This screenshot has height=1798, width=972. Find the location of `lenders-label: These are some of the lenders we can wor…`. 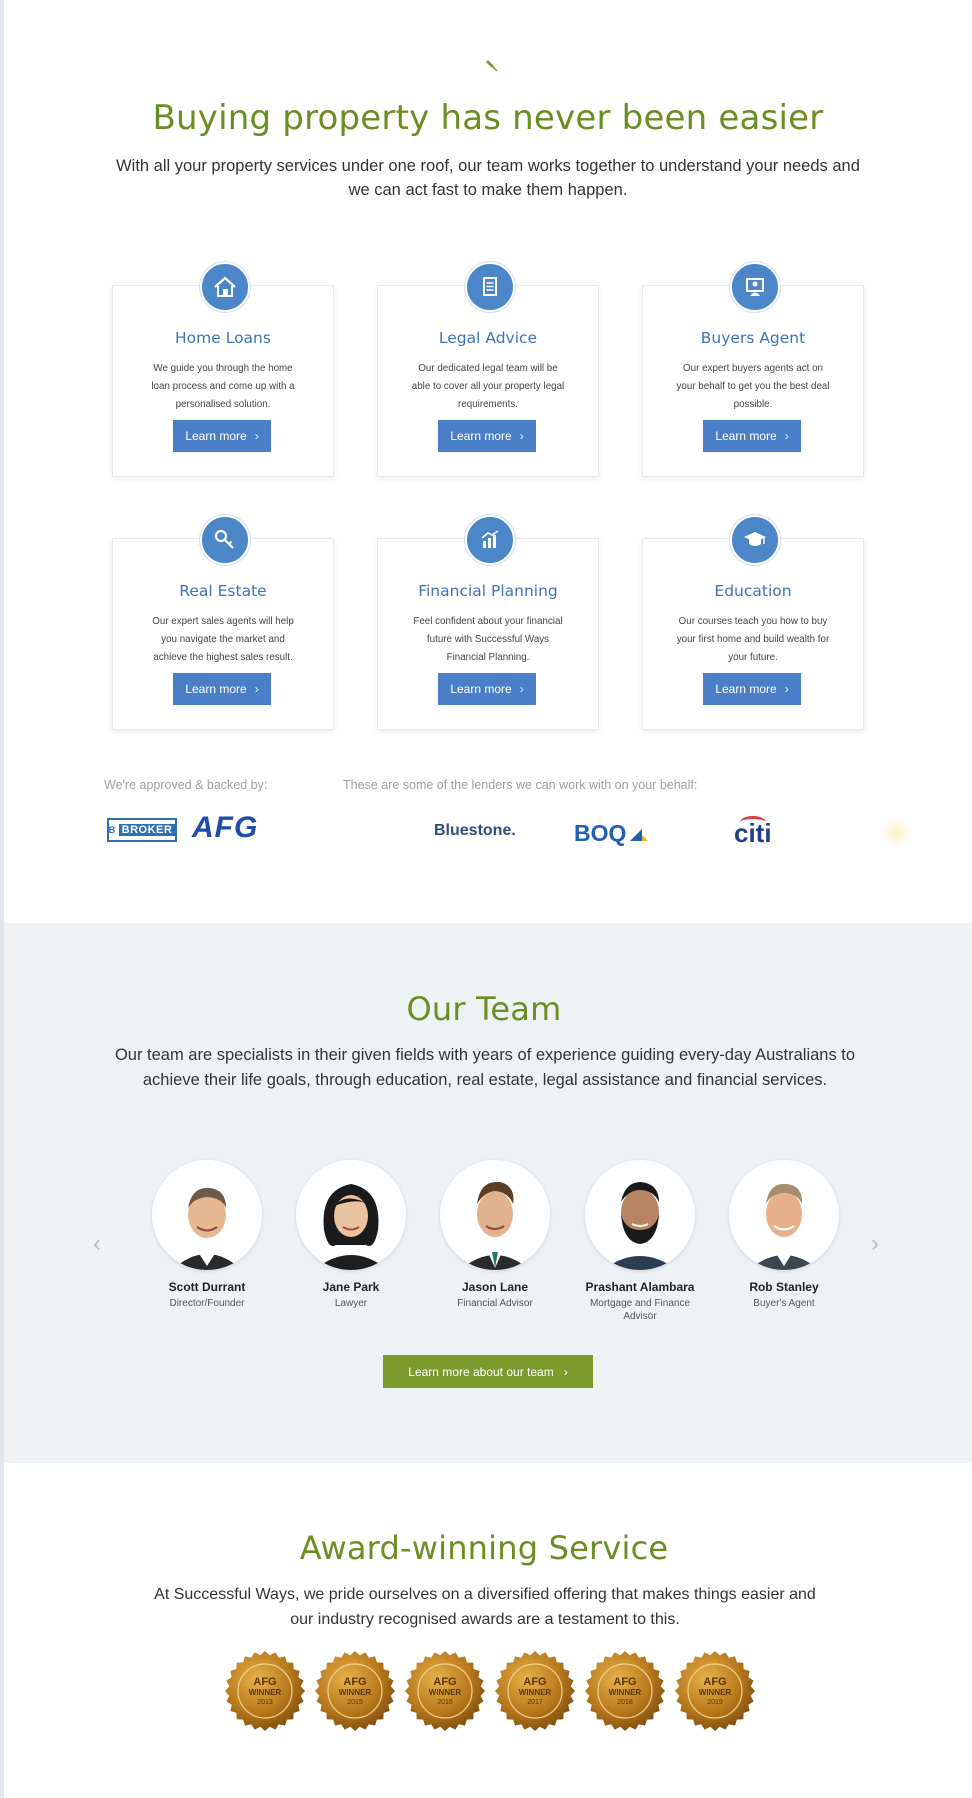

lenders-label: These are some of the lenders we can wor… is located at coordinates (520, 785).